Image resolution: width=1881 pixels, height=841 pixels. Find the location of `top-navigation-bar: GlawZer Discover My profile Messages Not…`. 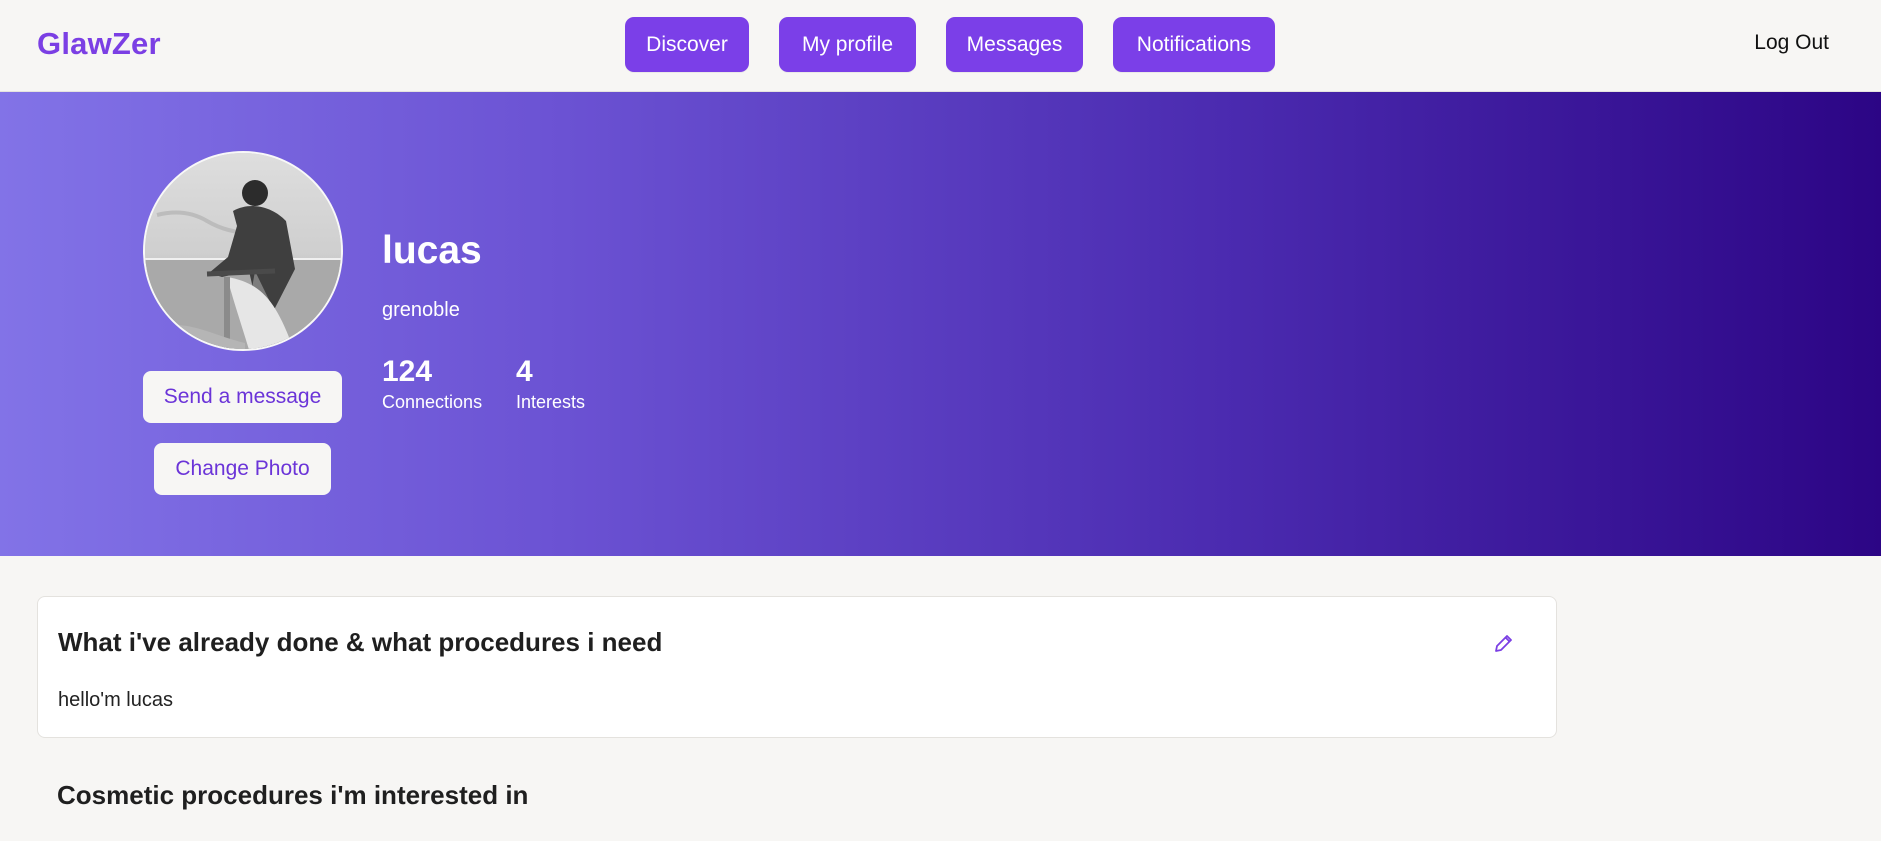

top-navigation-bar: GlawZer Discover My profile Messages Not… is located at coordinates (940, 46).